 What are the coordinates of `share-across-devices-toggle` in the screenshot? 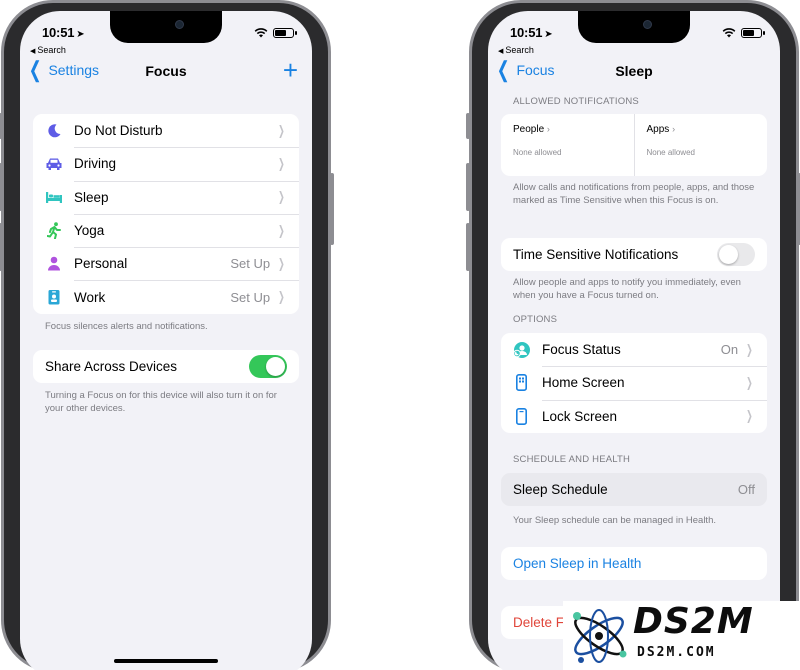 It's located at (268, 367).